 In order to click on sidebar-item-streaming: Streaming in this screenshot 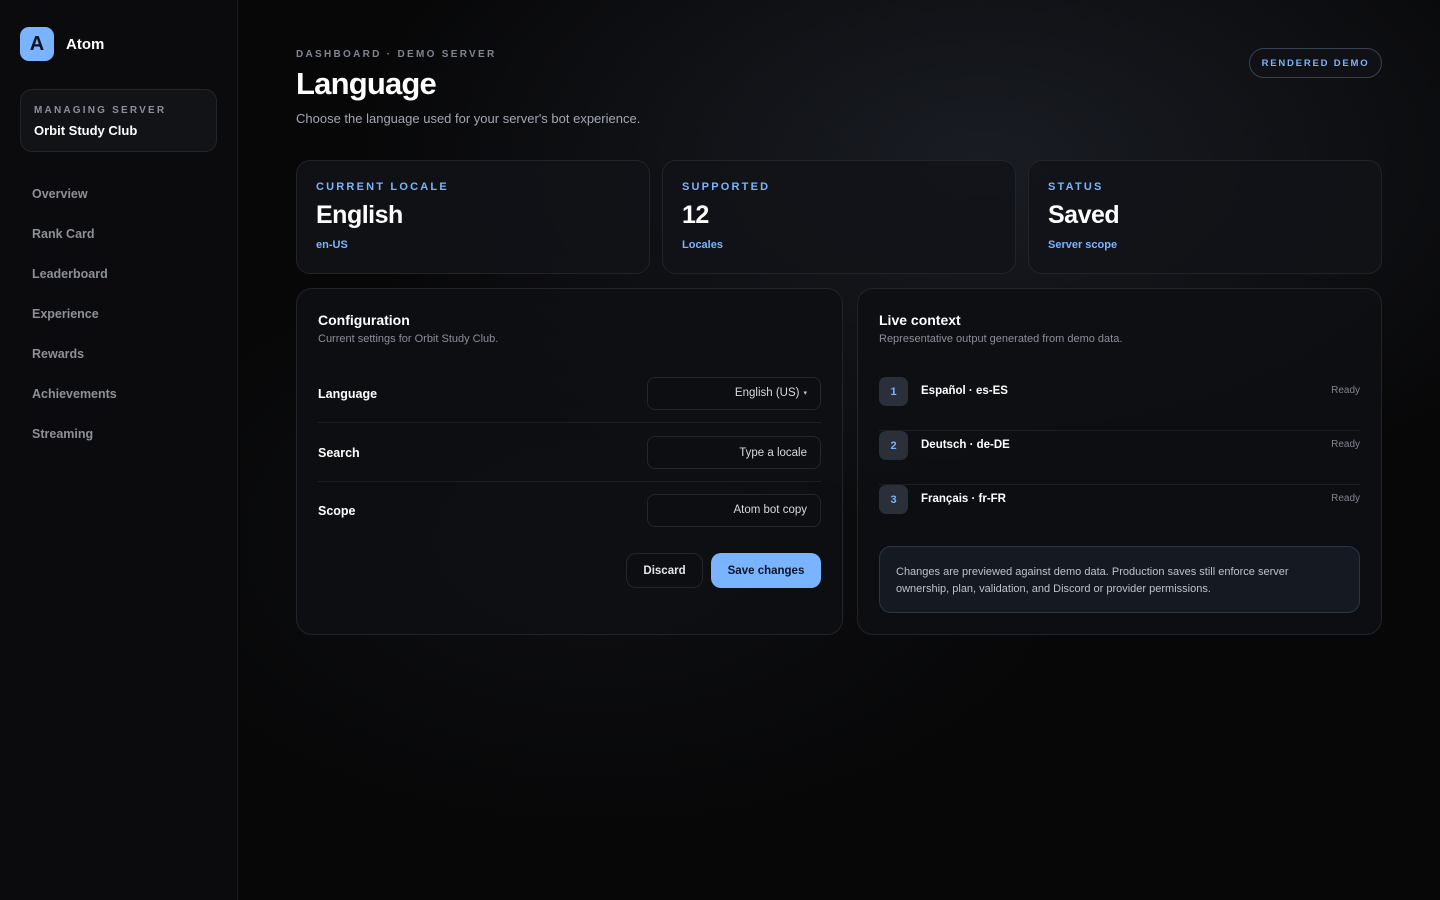, I will do `click(74, 446)`.